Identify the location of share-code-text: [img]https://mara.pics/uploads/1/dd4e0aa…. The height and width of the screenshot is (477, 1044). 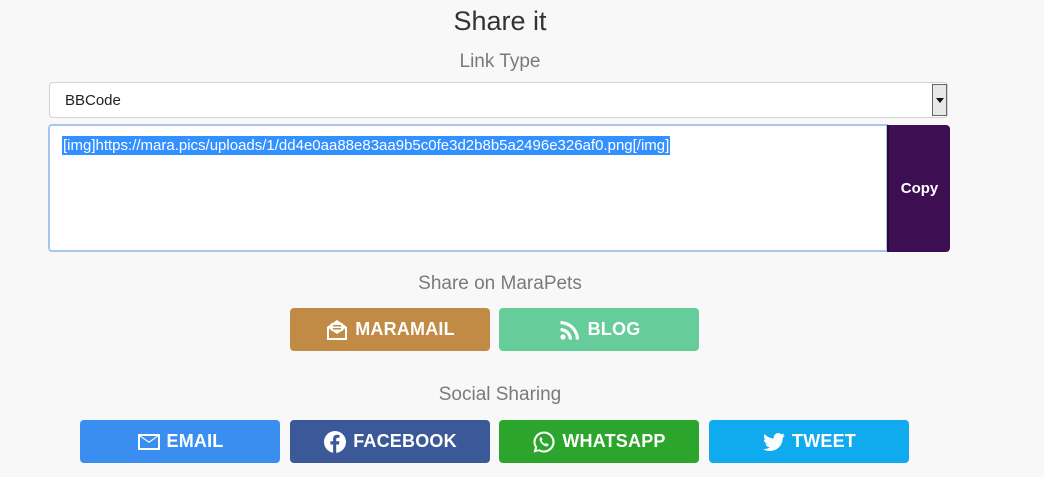
(366, 145).